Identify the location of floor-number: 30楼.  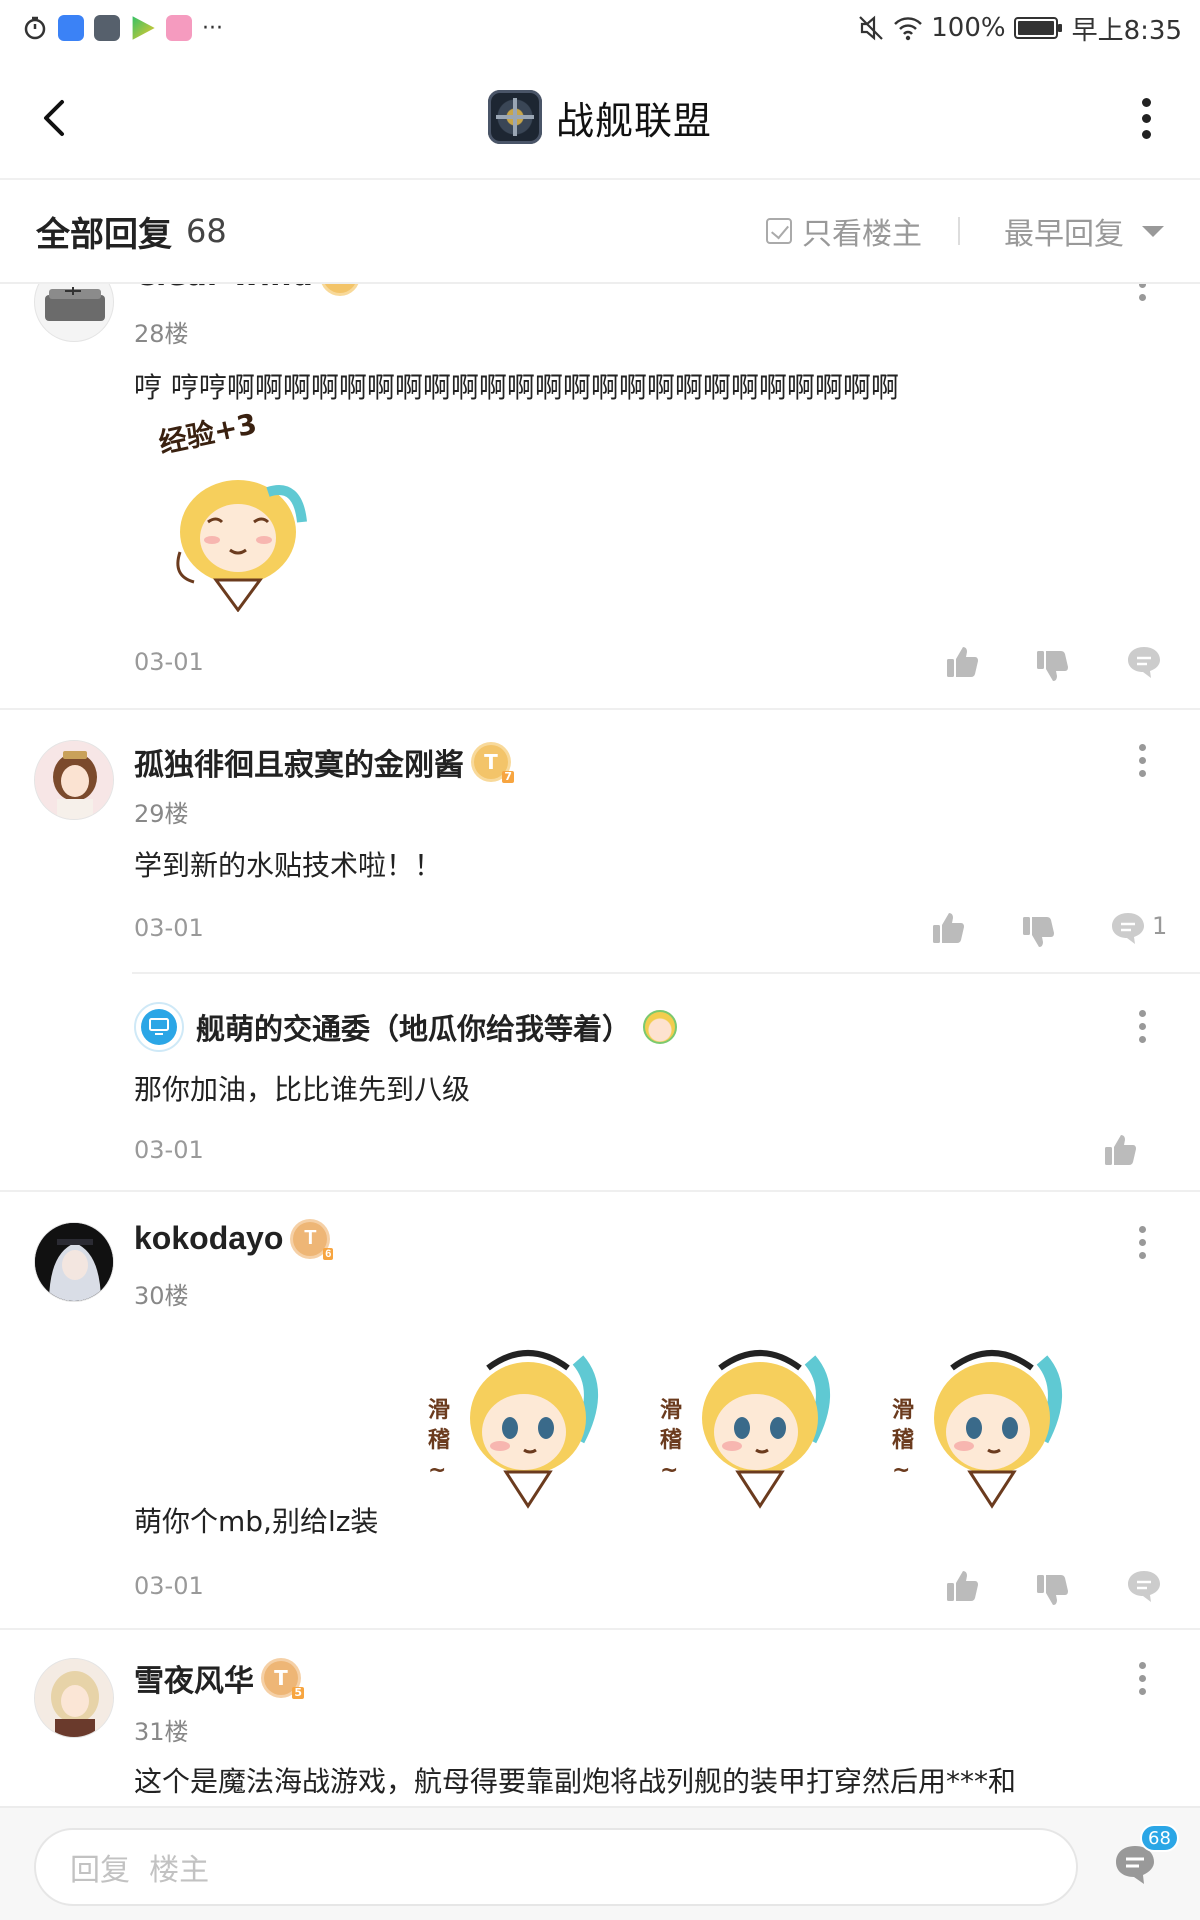
(161, 1296).